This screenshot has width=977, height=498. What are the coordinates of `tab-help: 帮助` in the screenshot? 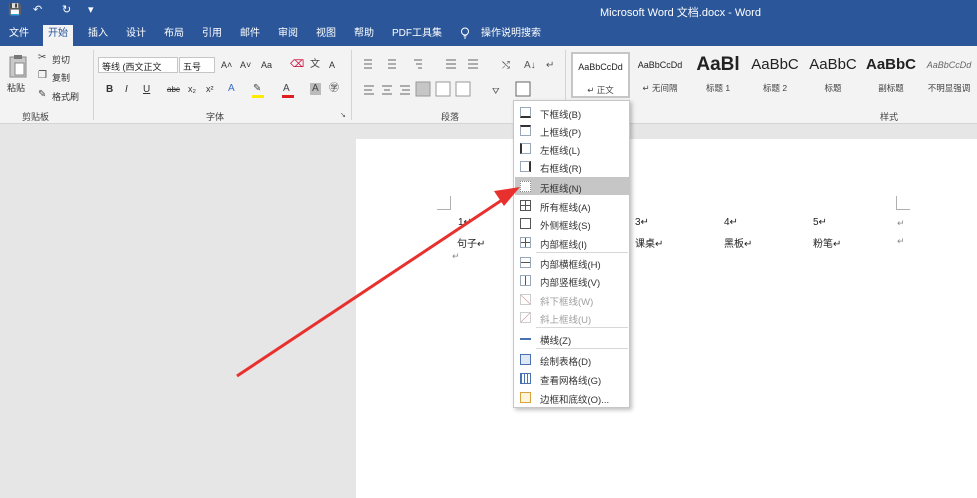 It's located at (364, 36).